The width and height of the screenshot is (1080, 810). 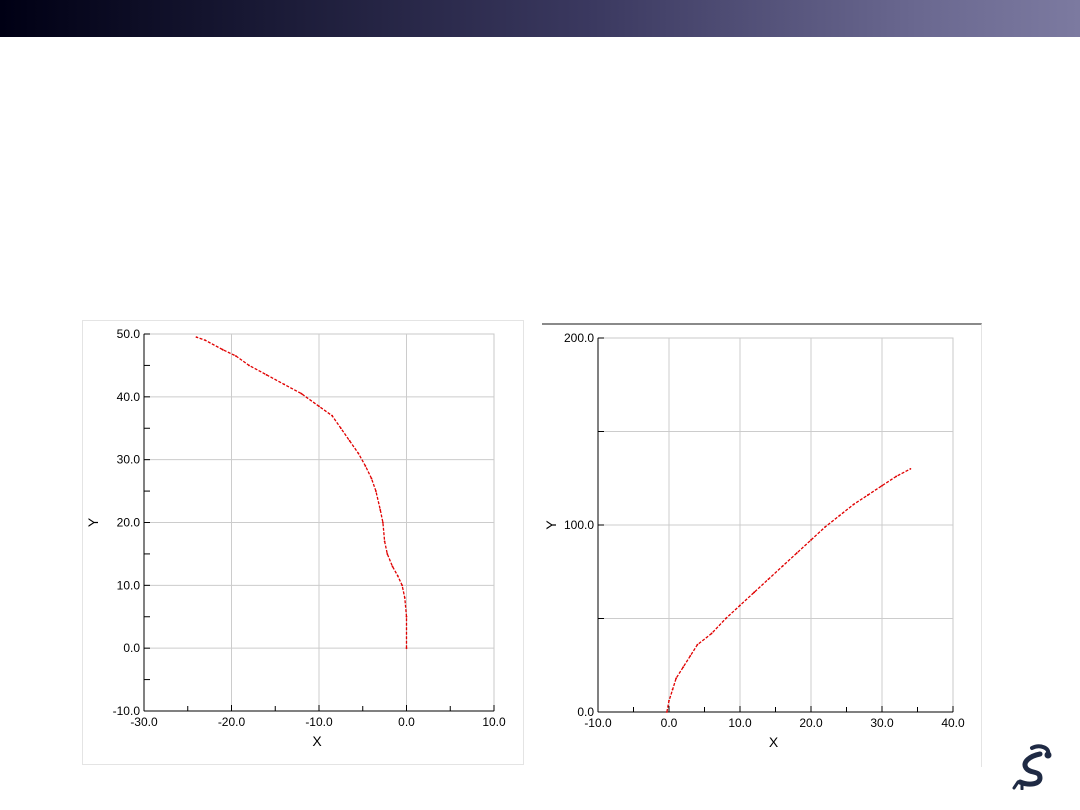 What do you see at coordinates (579, 338) in the screenshot?
I see `y-tick-label: 200.0` at bounding box center [579, 338].